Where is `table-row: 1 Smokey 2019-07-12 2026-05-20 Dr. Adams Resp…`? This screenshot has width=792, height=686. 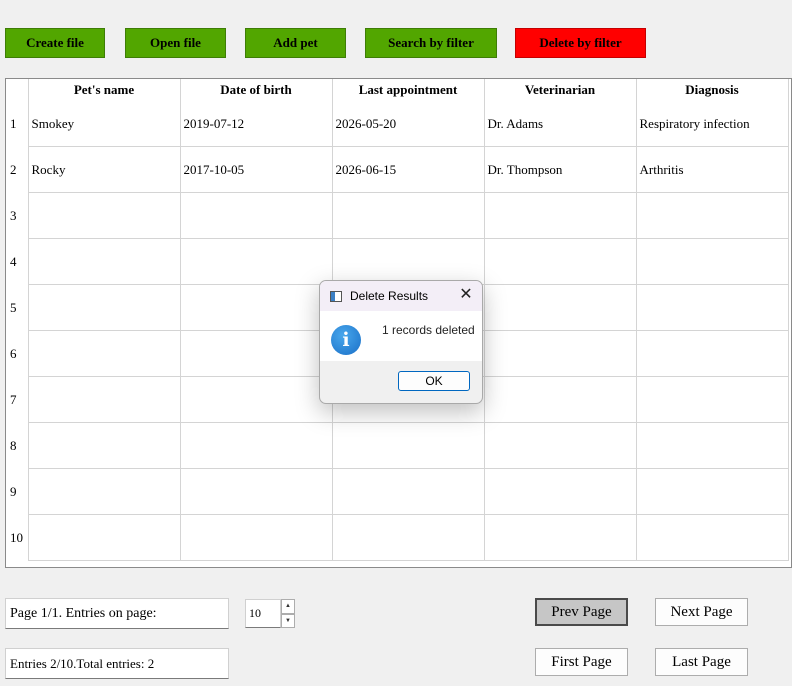
table-row: 1 Smokey 2019-07-12 2026-05-20 Dr. Adams Resp… is located at coordinates (397, 124).